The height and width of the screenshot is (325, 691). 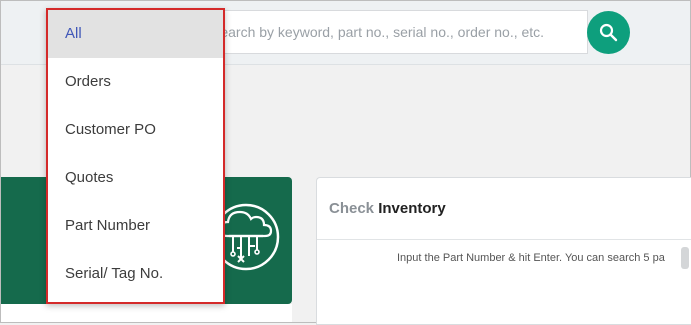 I want to click on panel-header: Check Inventory, so click(x=504, y=209).